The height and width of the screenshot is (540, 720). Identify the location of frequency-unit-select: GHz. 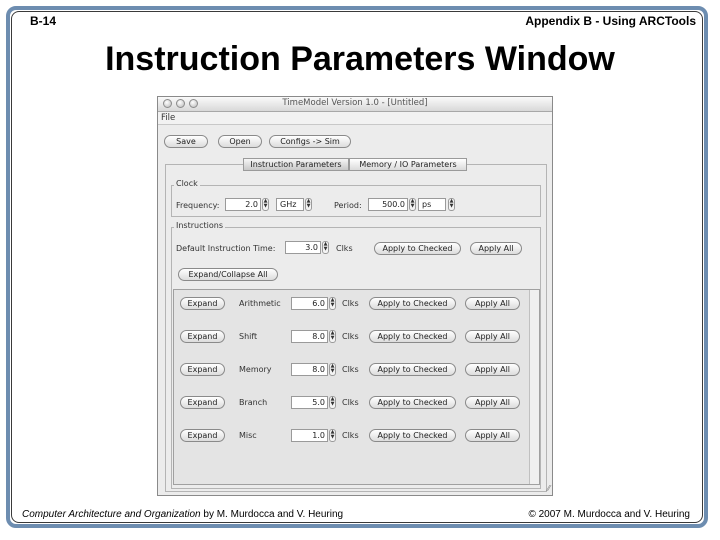
(290, 204).